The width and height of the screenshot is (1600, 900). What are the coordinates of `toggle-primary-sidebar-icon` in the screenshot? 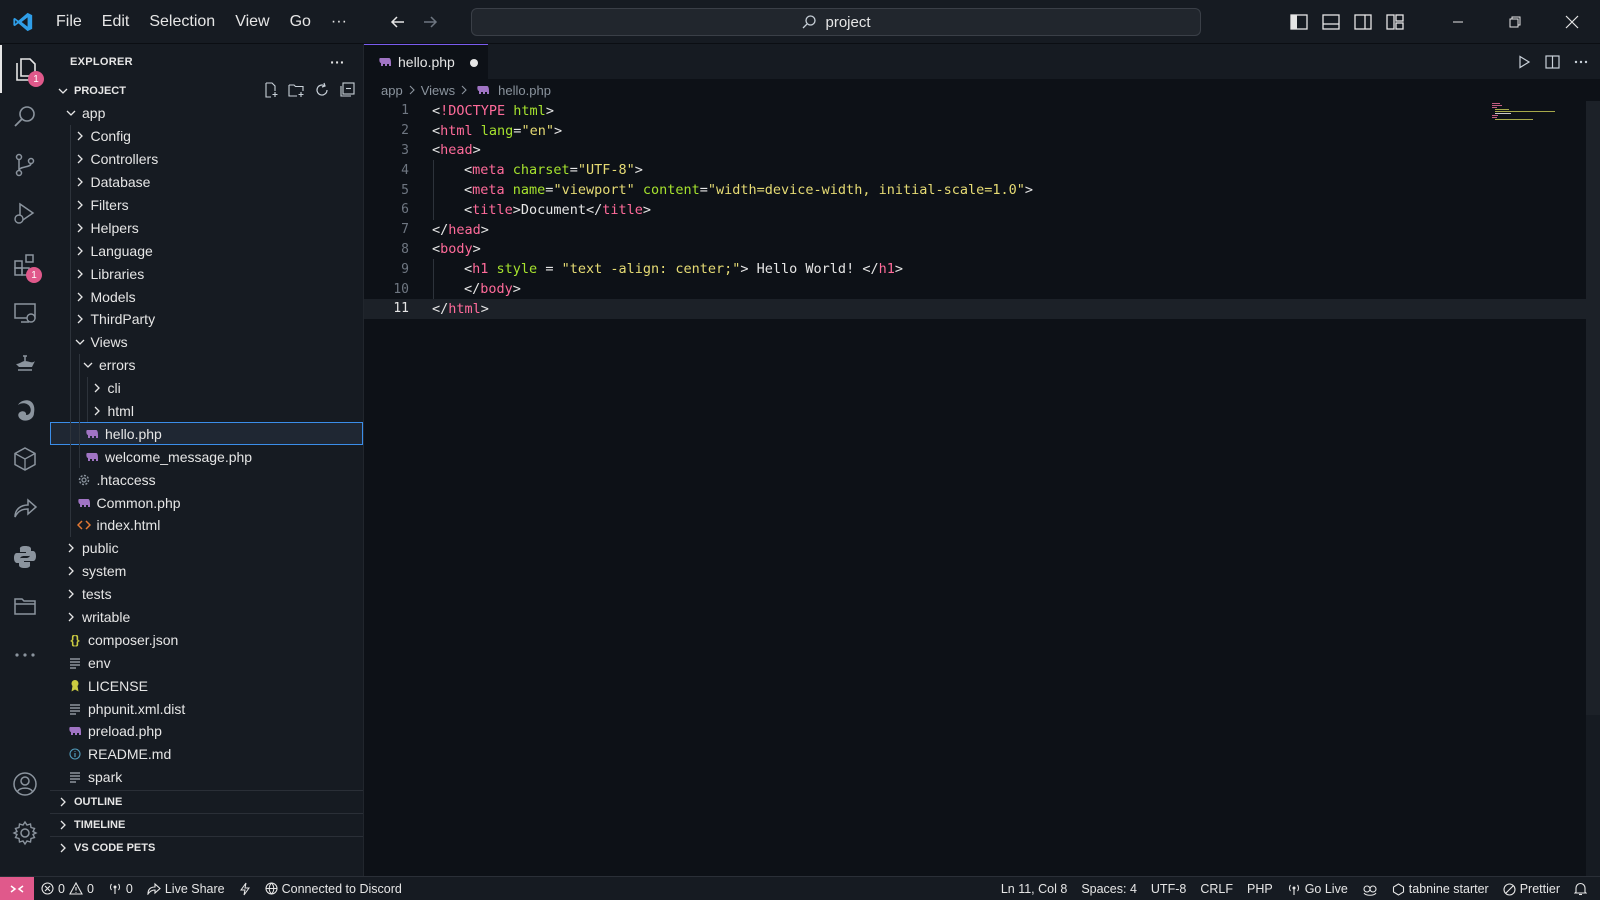 It's located at (1299, 22).